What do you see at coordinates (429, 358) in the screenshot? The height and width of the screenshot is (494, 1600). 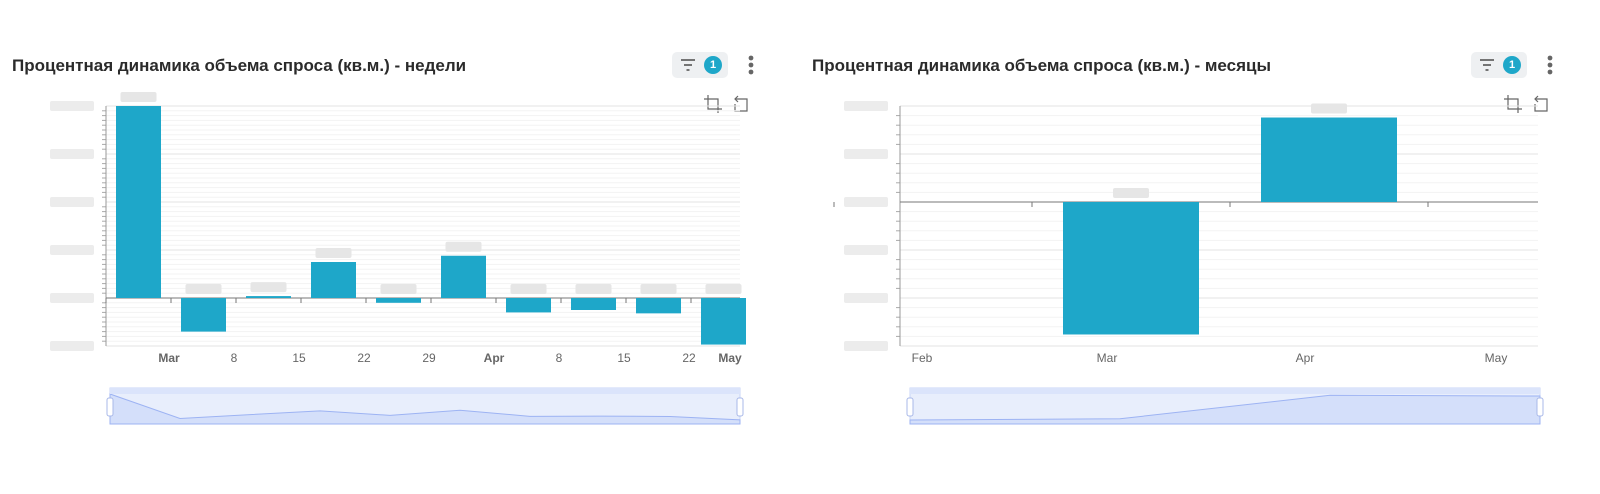 I see `x-tick-label: 29` at bounding box center [429, 358].